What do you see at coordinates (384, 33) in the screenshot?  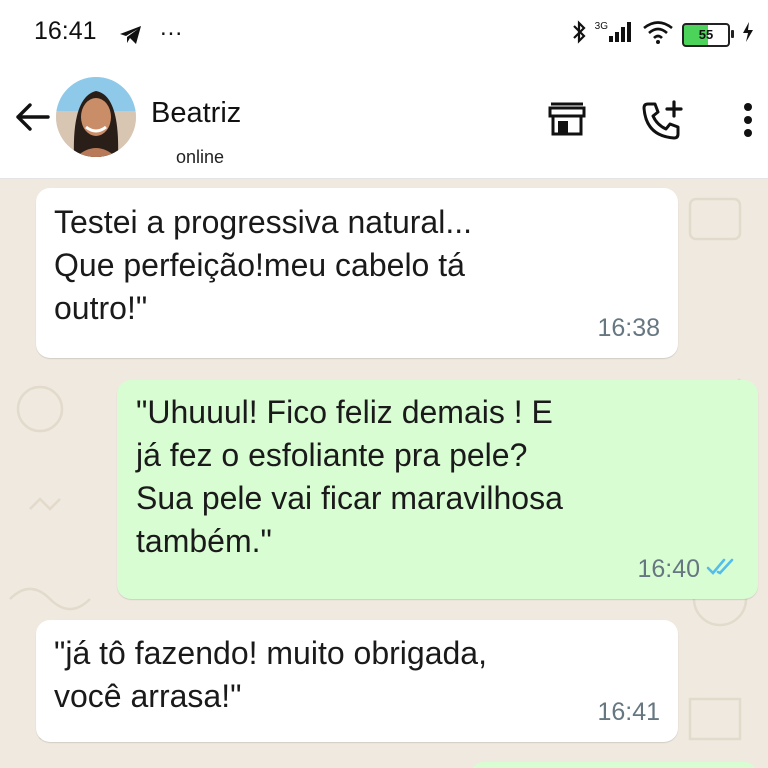 I see `status-bar: 16:41 ... 3G 55` at bounding box center [384, 33].